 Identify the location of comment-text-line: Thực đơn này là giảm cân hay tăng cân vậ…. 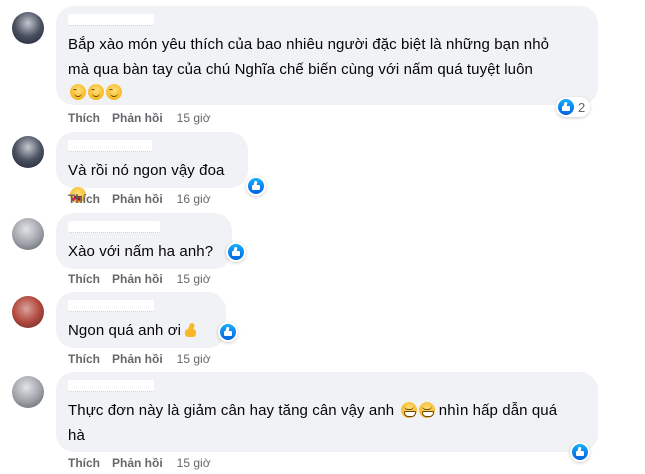
(327, 410).